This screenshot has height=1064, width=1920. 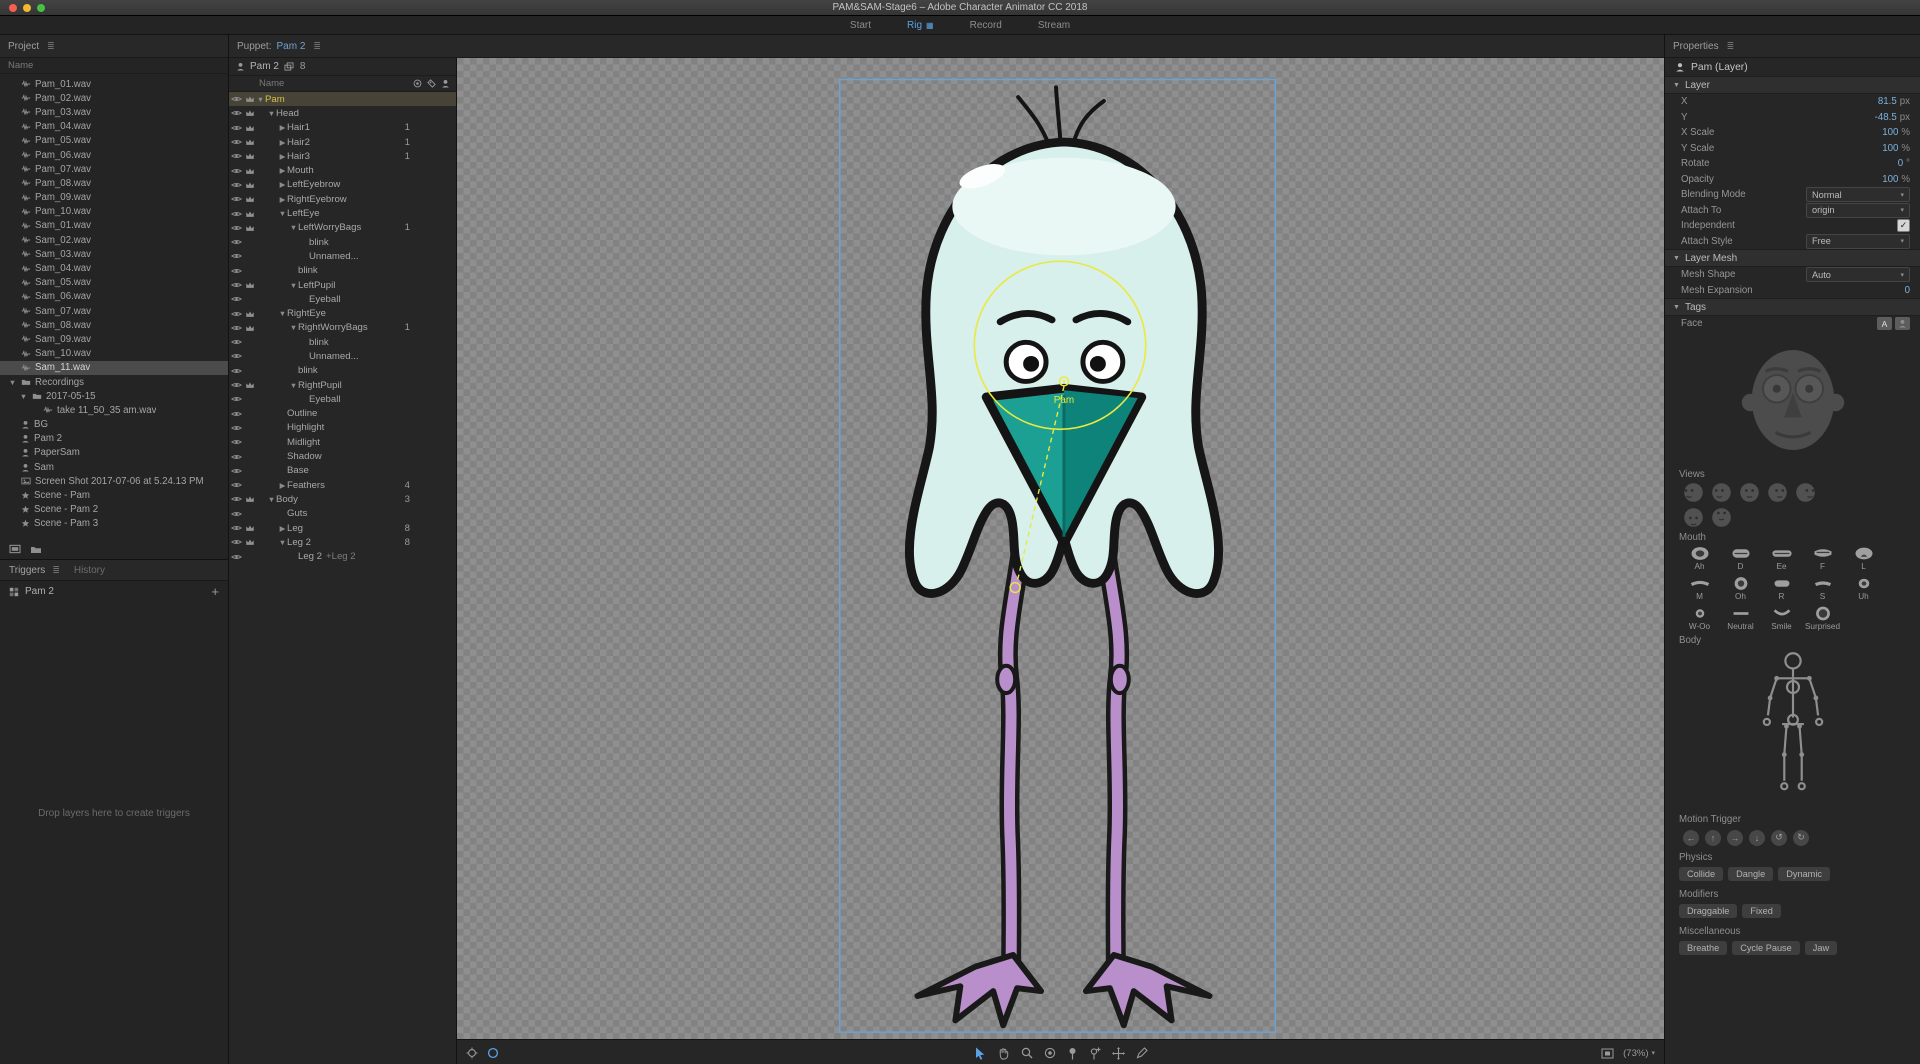 I want to click on view-face-icon, so click(x=1693, y=517).